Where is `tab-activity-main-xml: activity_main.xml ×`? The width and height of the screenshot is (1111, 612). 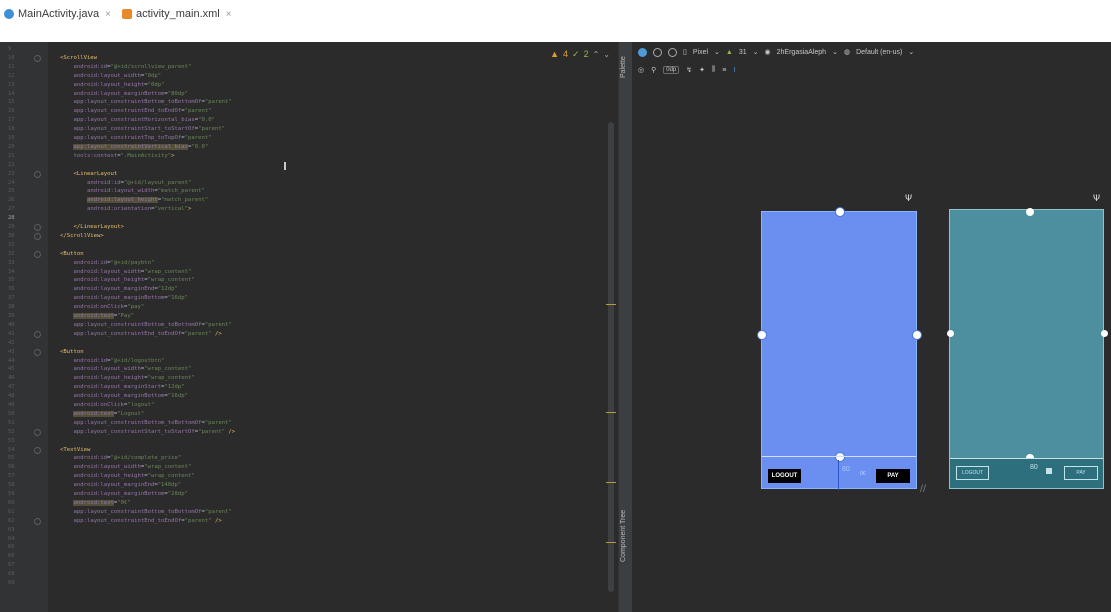
tab-activity-main-xml: activity_main.xml × is located at coordinates (177, 14).